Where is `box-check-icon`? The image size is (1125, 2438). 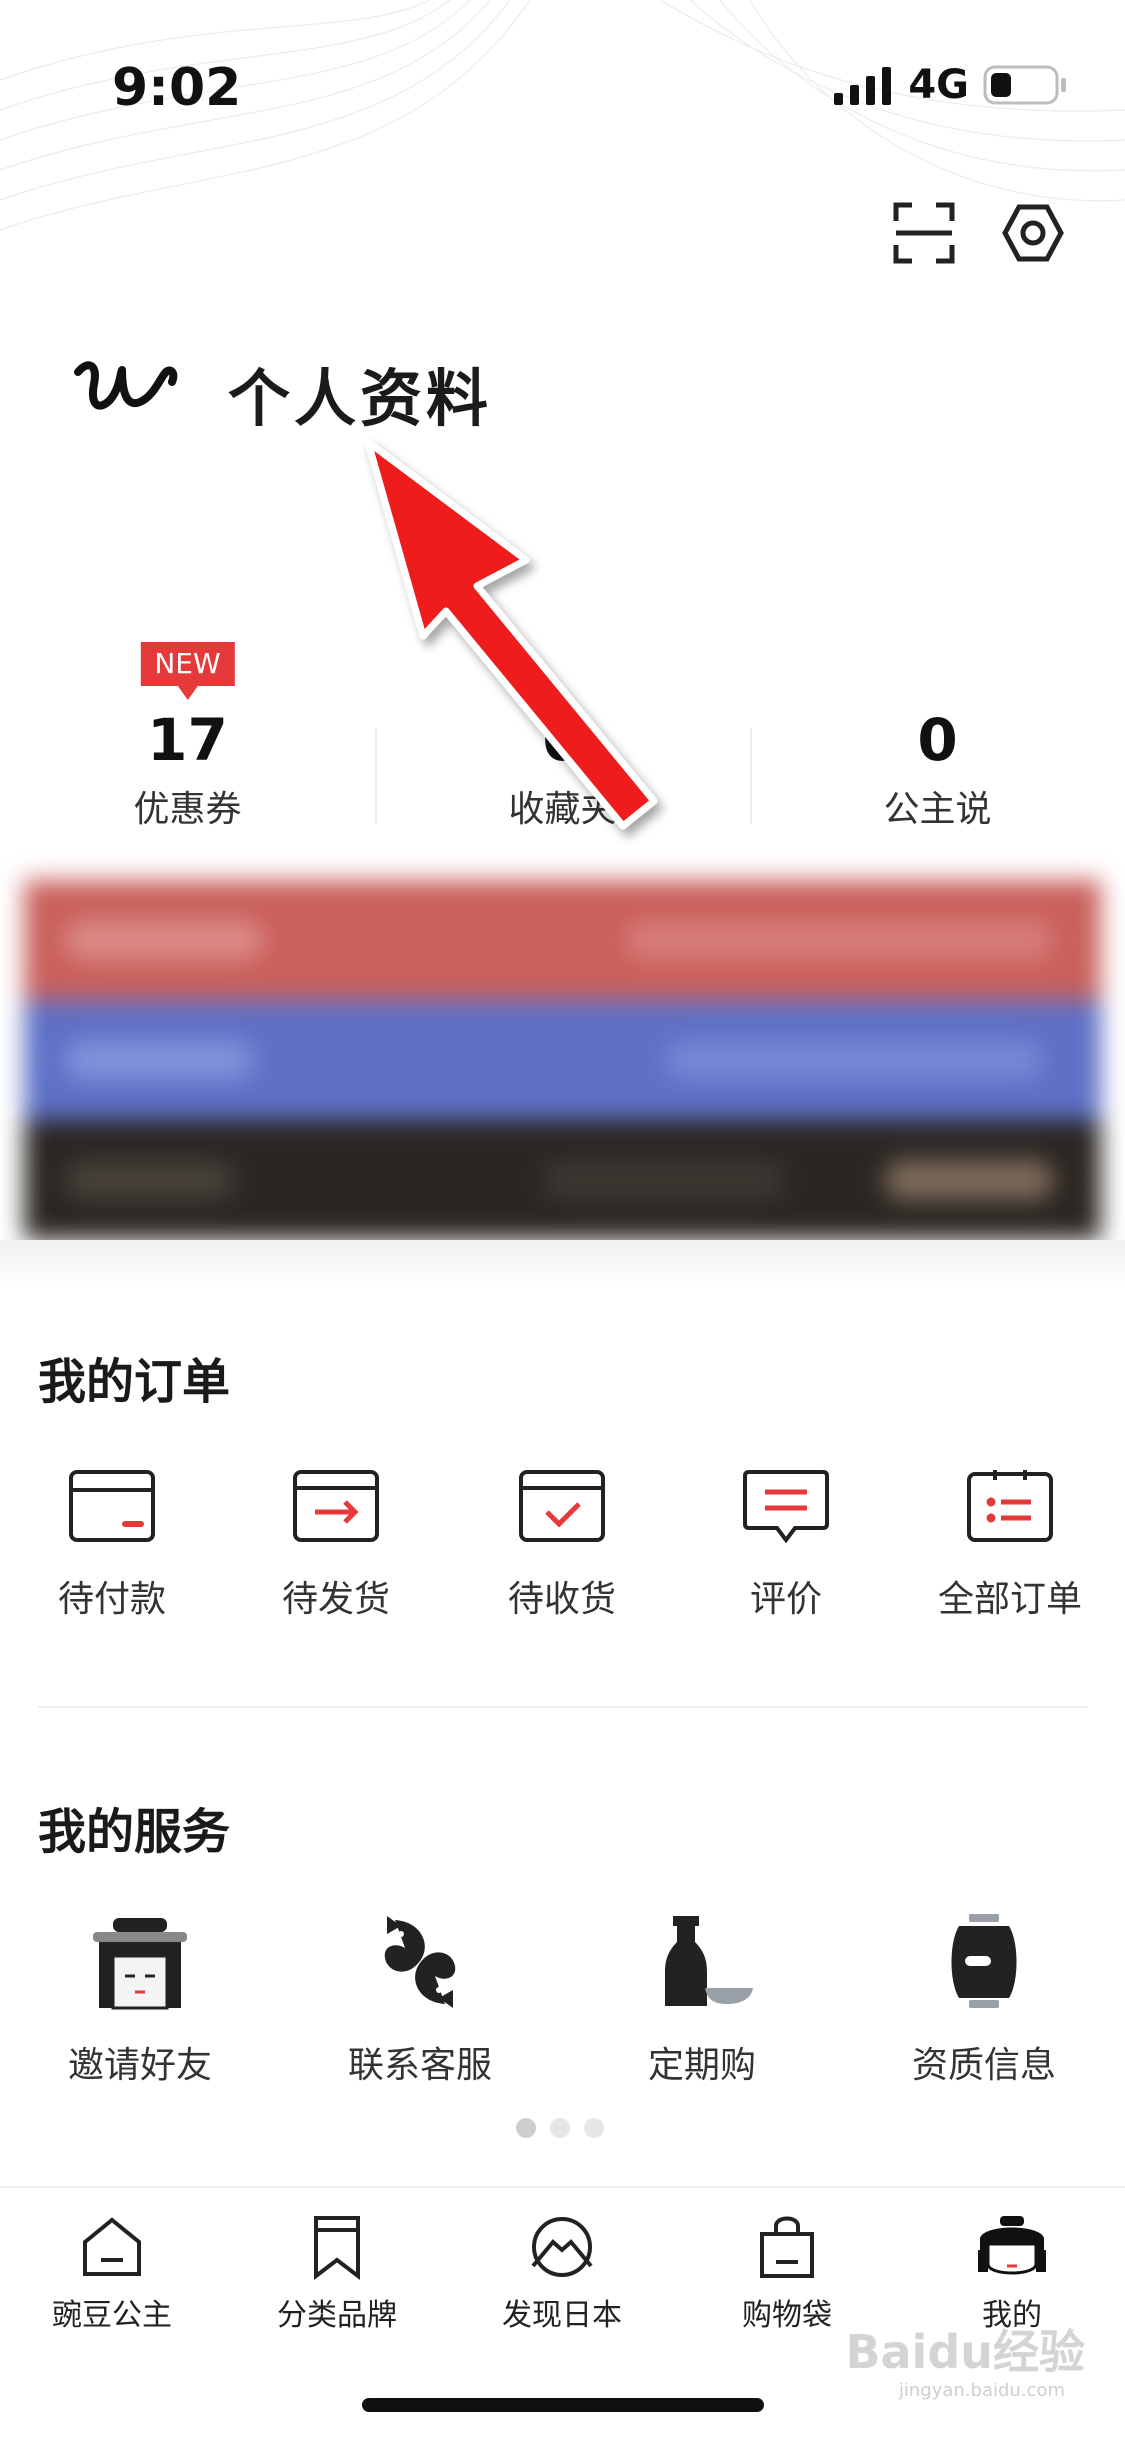 box-check-icon is located at coordinates (562, 1506).